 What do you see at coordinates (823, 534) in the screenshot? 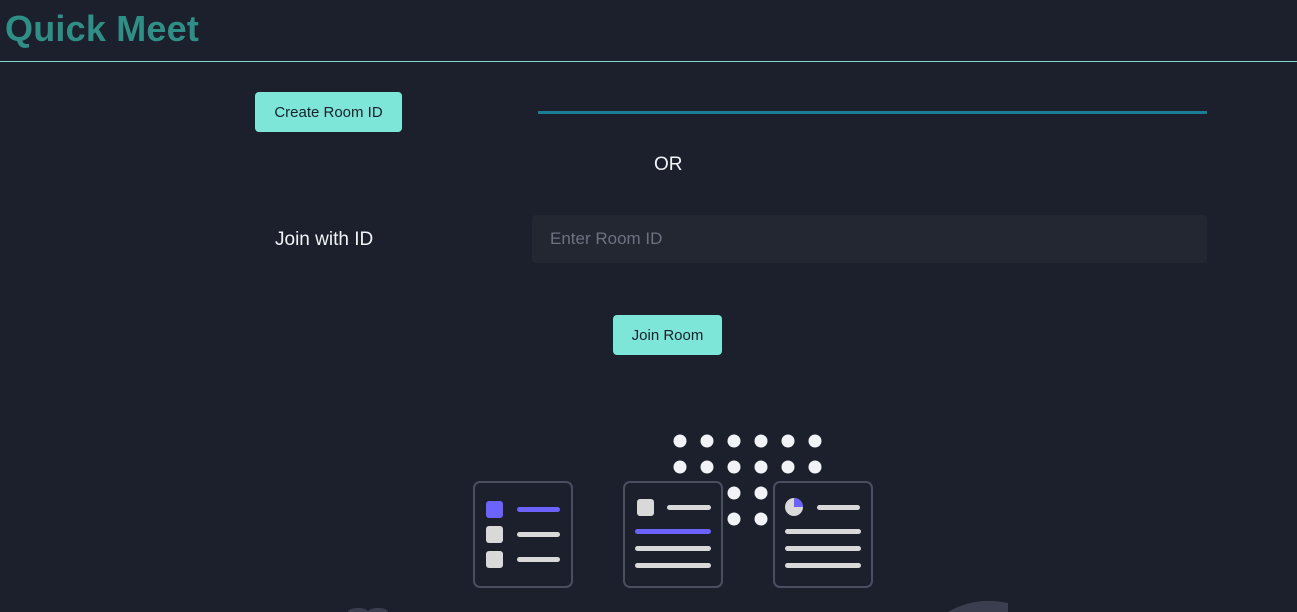
I see `report-card-icon` at bounding box center [823, 534].